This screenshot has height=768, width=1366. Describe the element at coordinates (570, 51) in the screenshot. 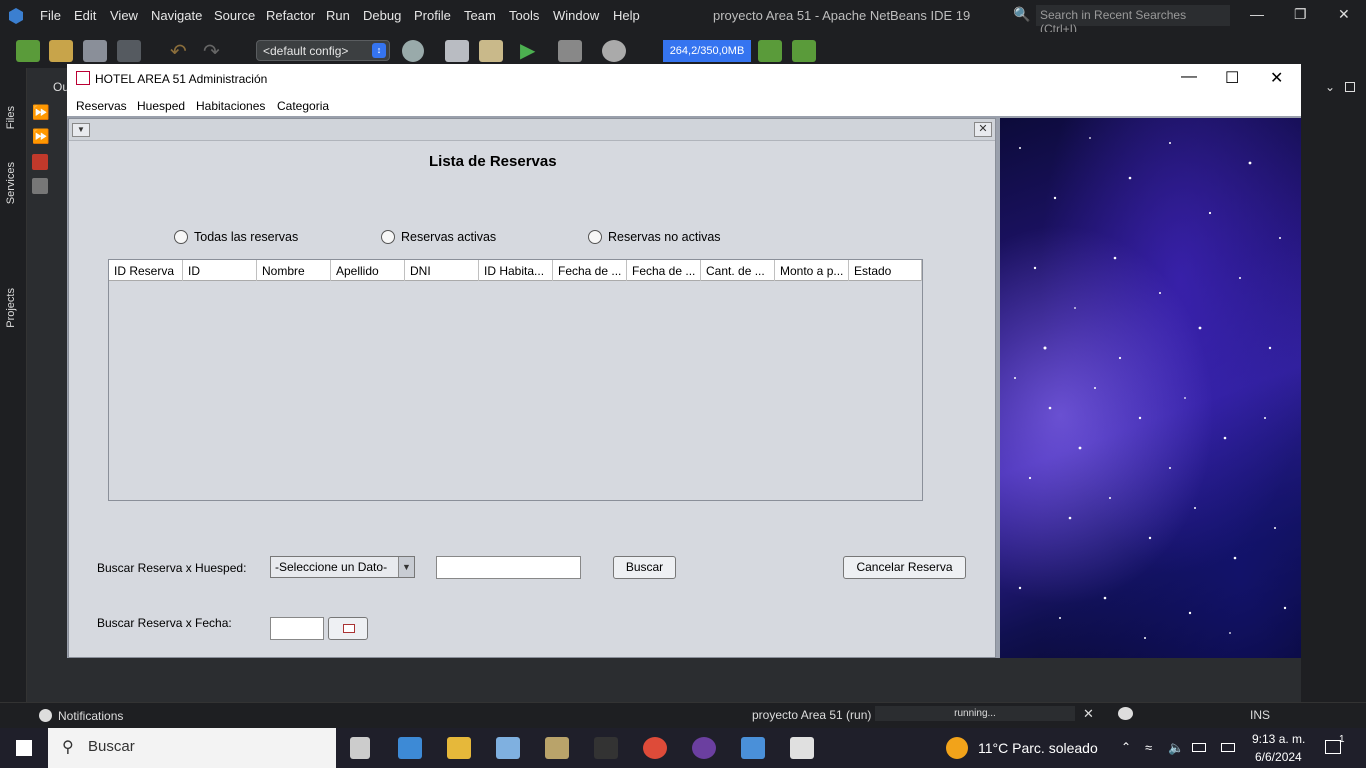

I see `debug-icon` at that location.